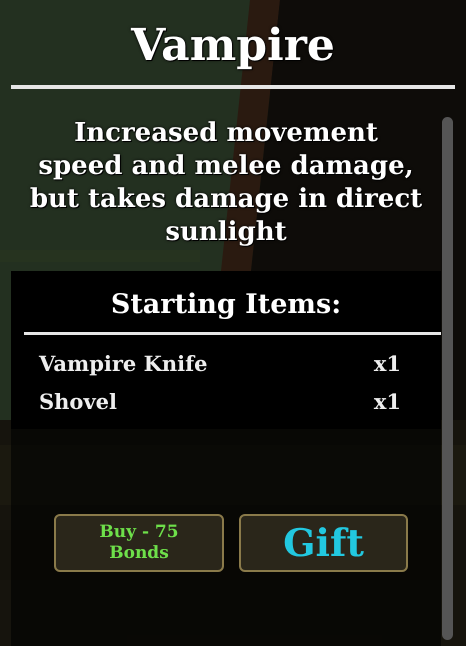 The width and height of the screenshot is (466, 646). What do you see at coordinates (123, 364) in the screenshot?
I see `item-name: Vampire Knife` at bounding box center [123, 364].